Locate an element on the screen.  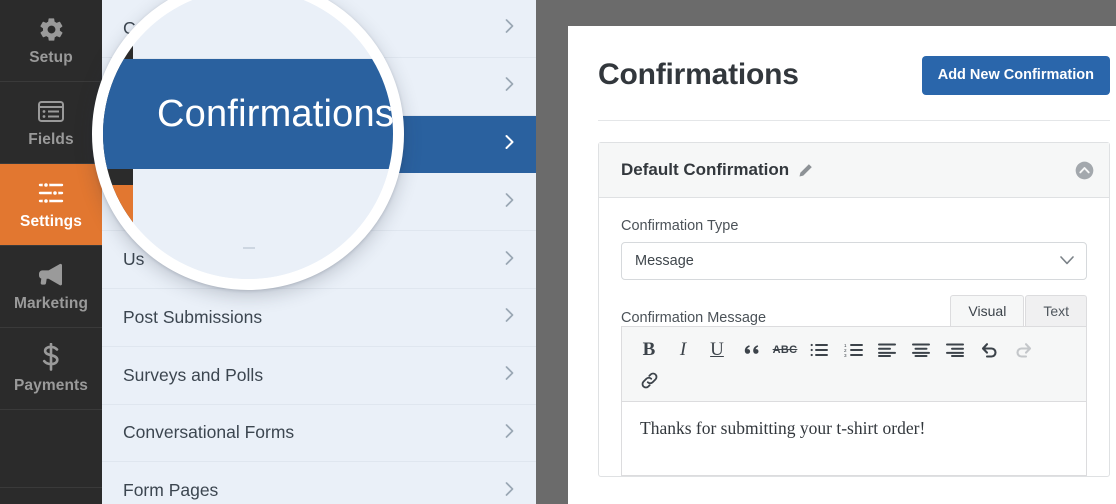
page-title: Confirmations is located at coordinates (698, 74).